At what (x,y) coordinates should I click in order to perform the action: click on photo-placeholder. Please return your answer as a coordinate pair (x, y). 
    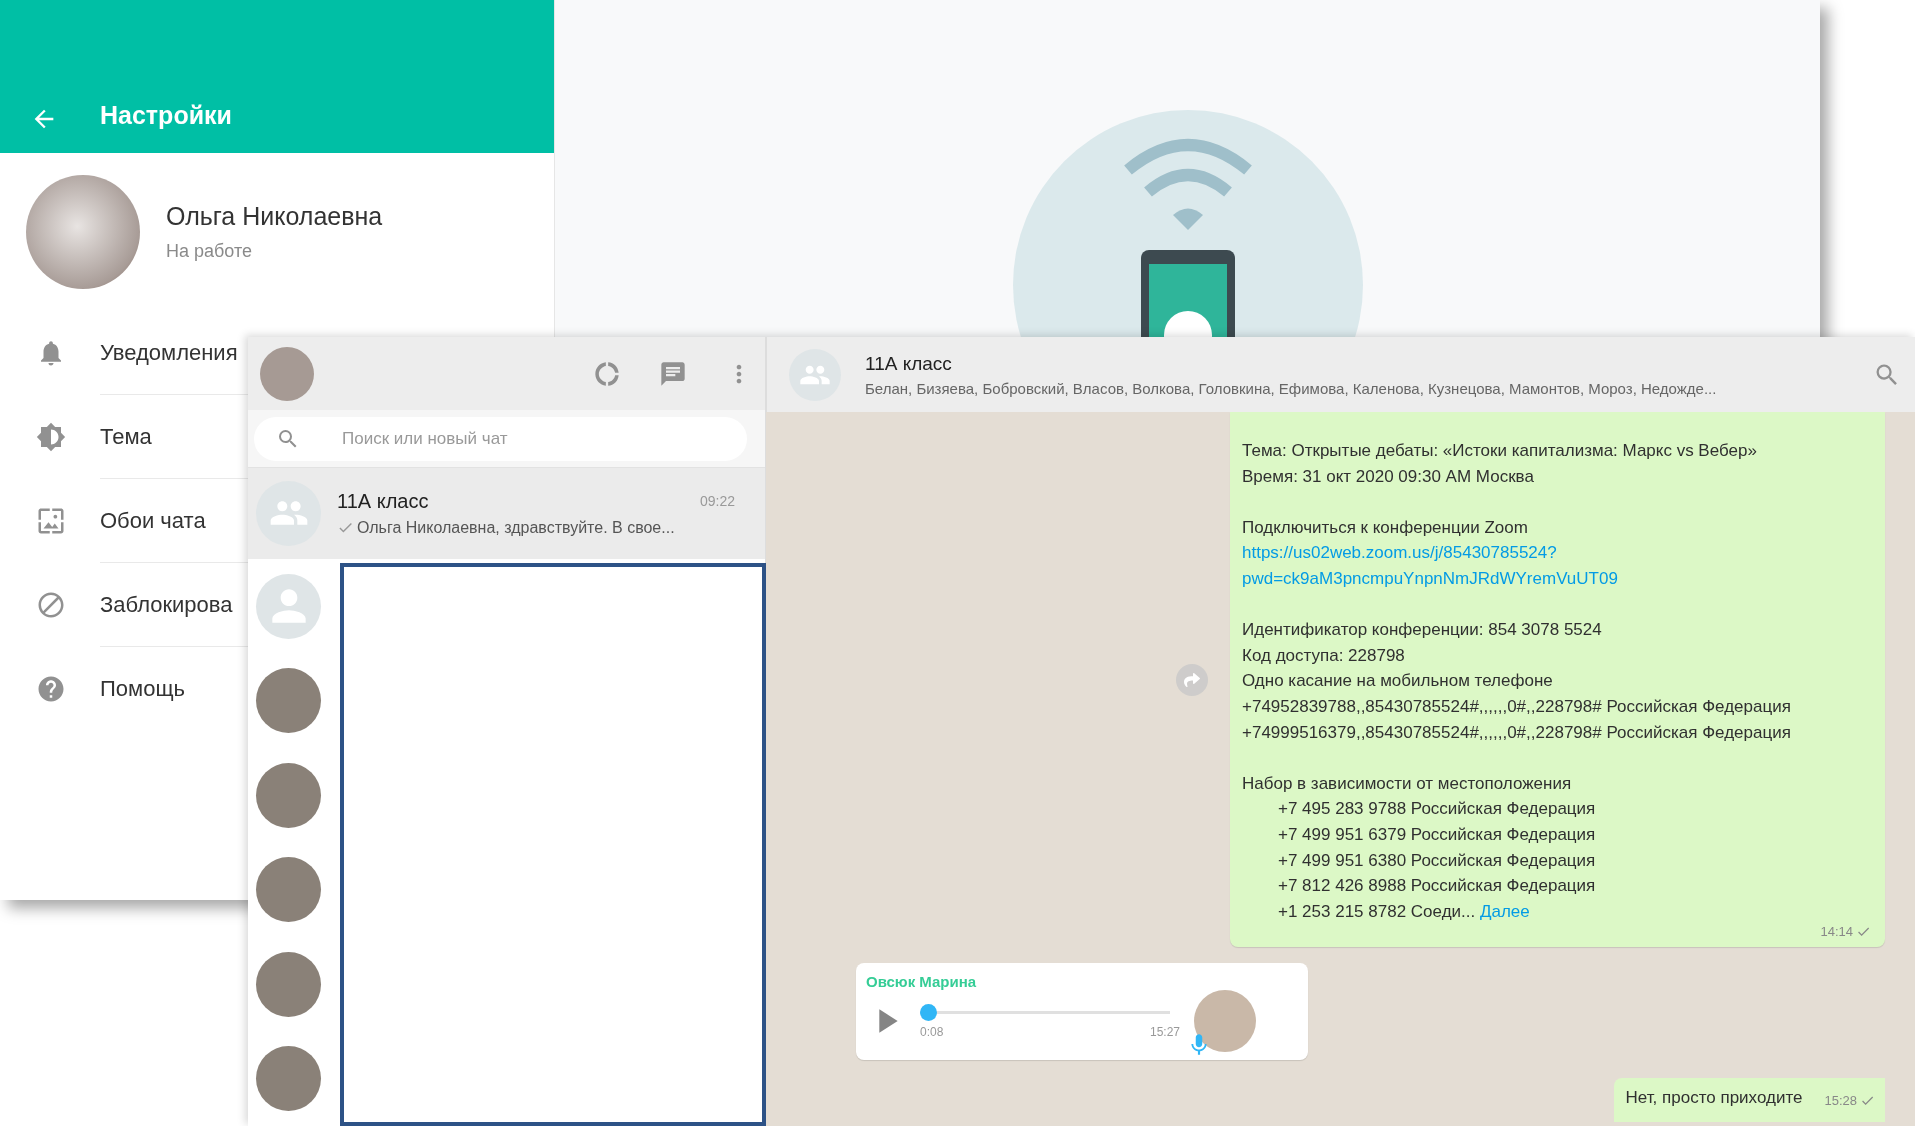
    Looking at the image, I should click on (287, 373).